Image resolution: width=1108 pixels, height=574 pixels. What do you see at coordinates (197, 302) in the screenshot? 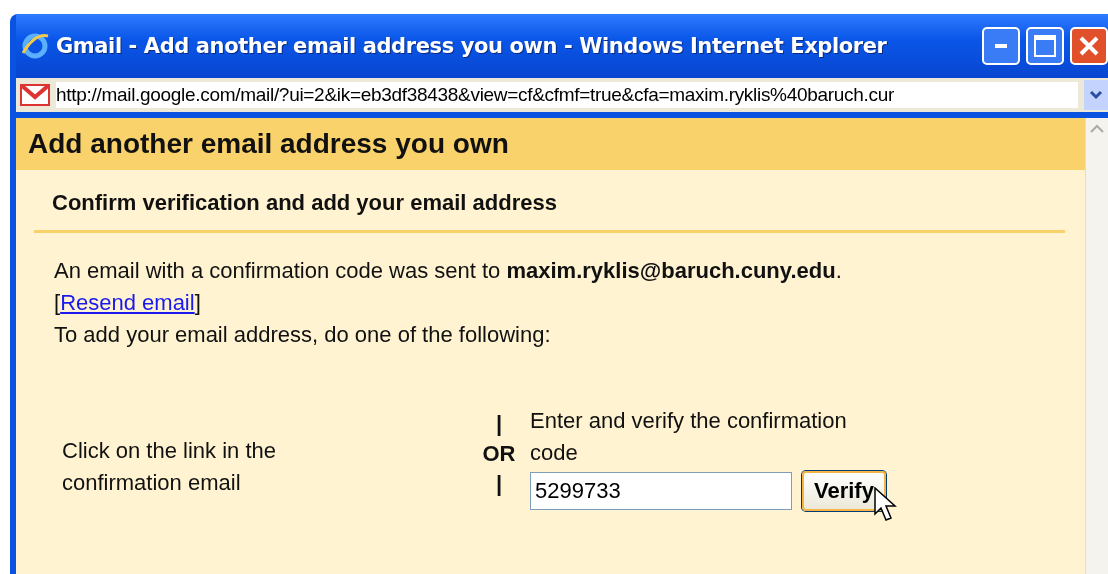
I see `bracket: ]` at bounding box center [197, 302].